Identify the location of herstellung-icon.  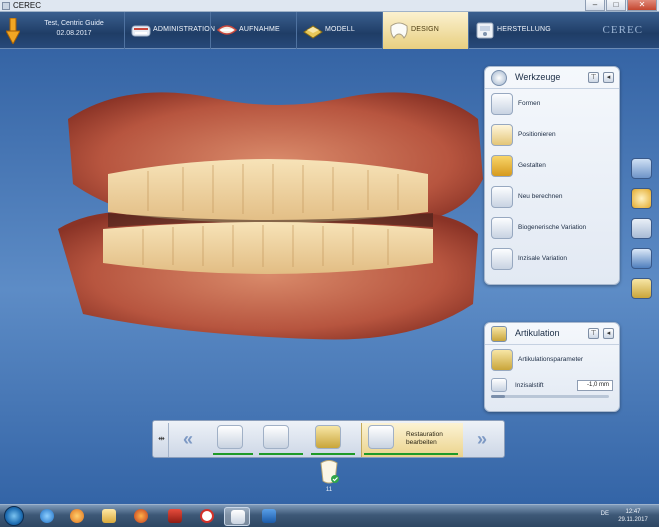
(485, 30).